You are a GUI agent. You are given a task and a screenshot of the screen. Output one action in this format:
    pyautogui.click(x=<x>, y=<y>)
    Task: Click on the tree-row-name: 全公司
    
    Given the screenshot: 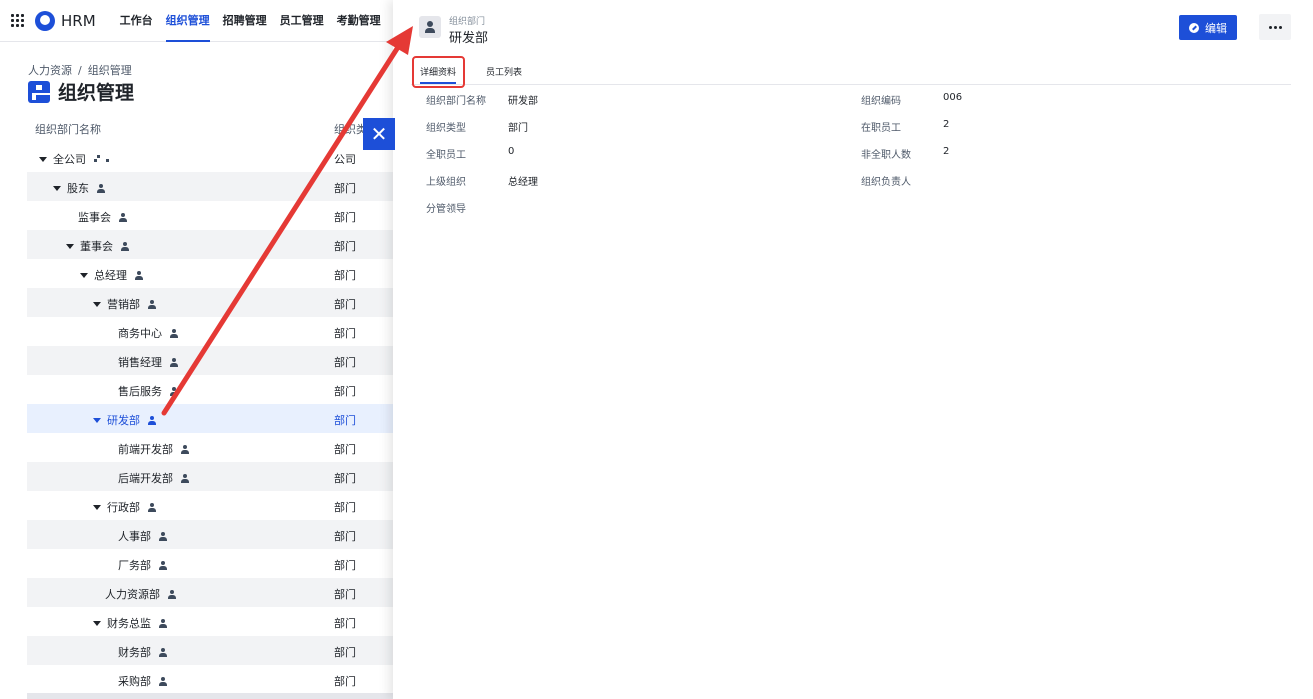 What is the action you would take?
    pyautogui.click(x=69, y=159)
    